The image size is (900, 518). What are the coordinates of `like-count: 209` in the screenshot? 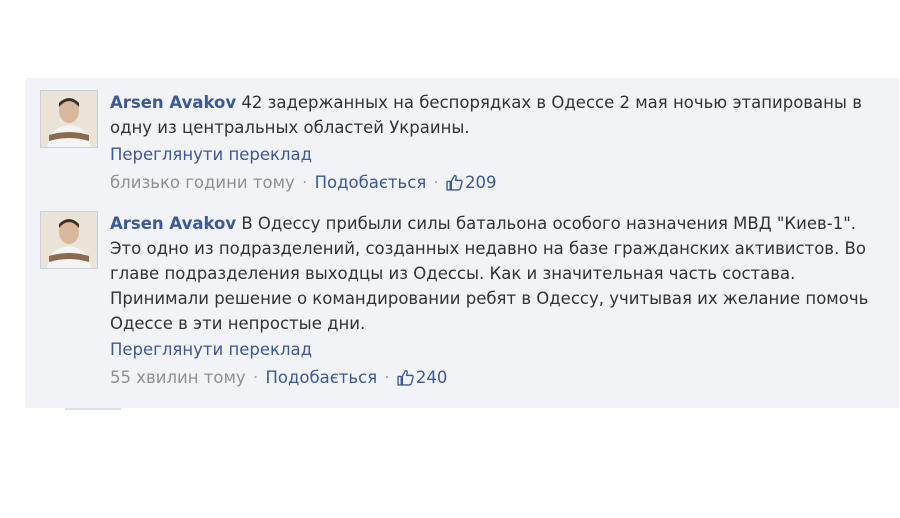 It's located at (471, 182).